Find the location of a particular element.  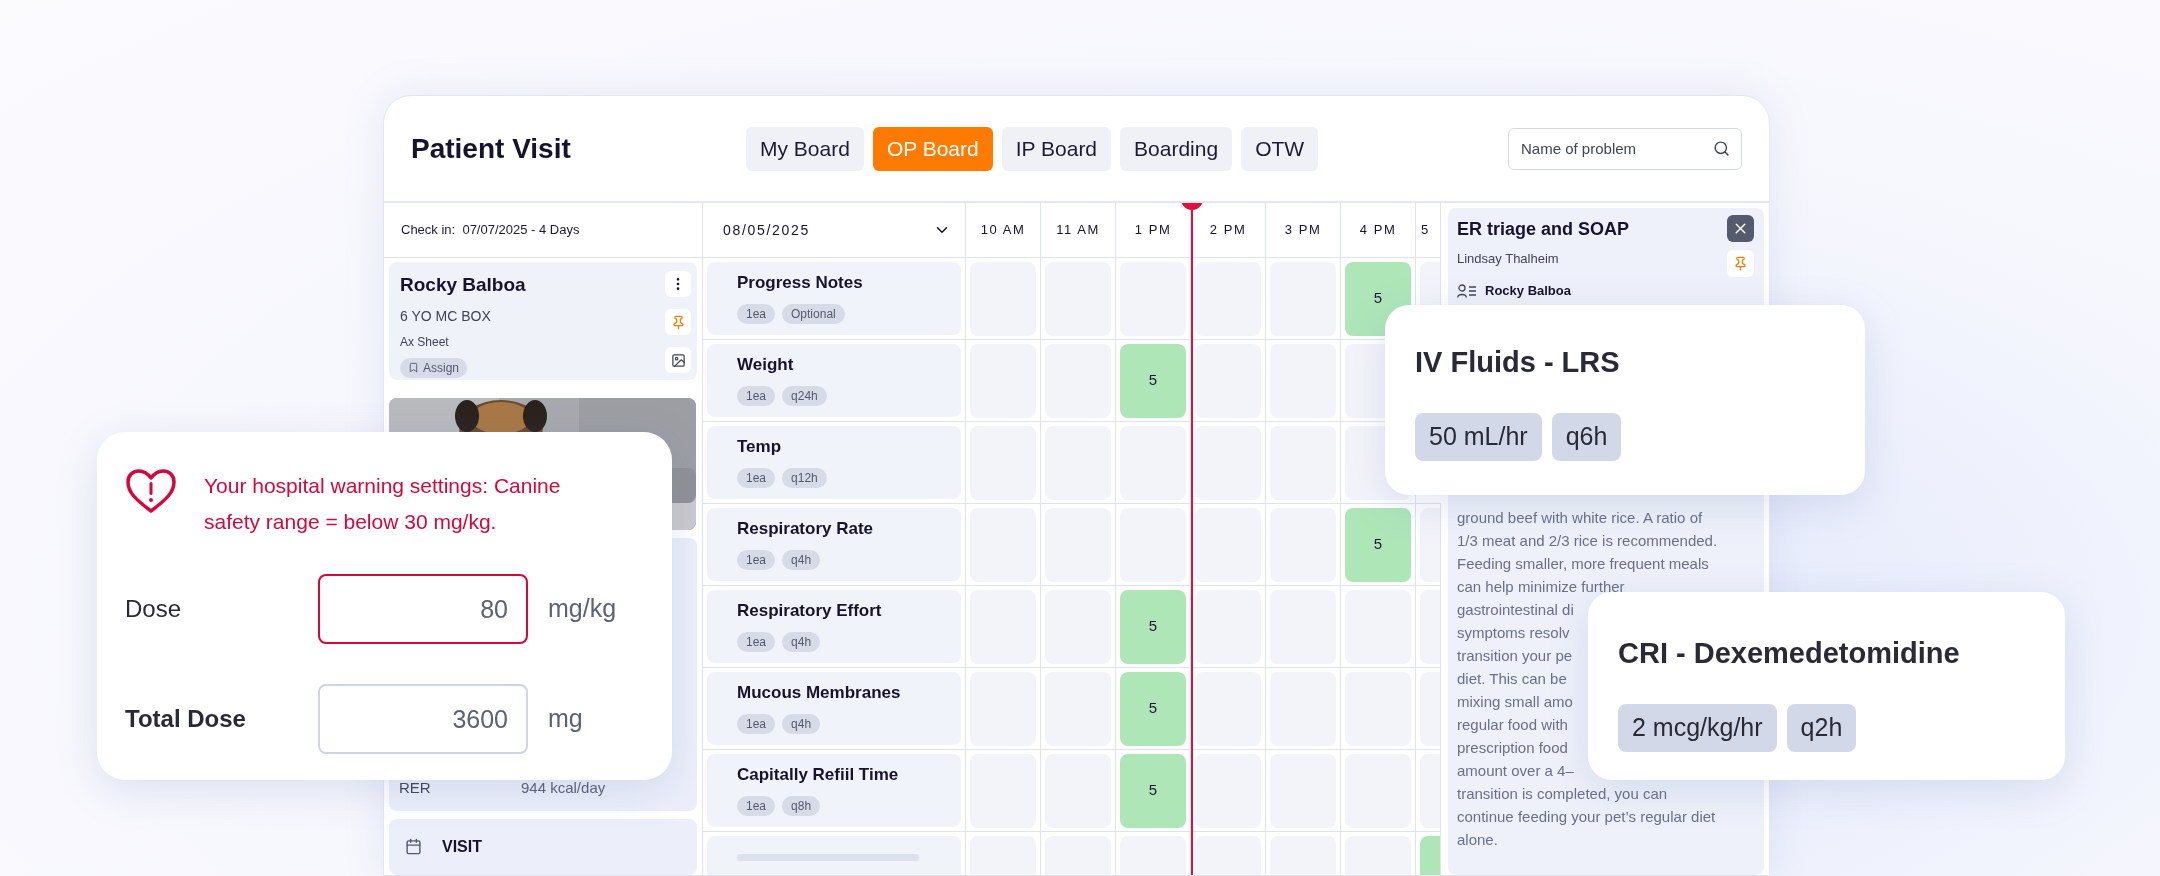

note-line: continue feeding your pet’s regular diet is located at coordinates (1586, 816).